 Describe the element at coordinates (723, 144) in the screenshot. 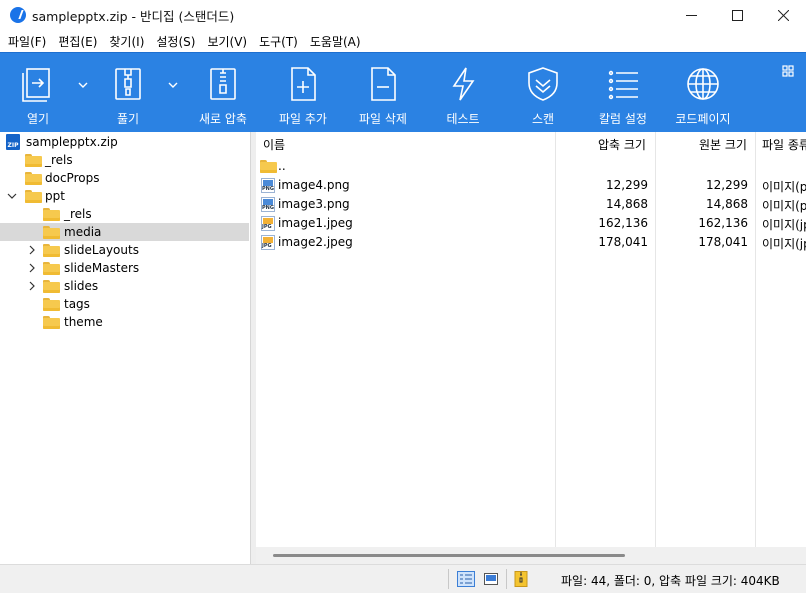

I see `column-header-original: 원본 크기` at that location.